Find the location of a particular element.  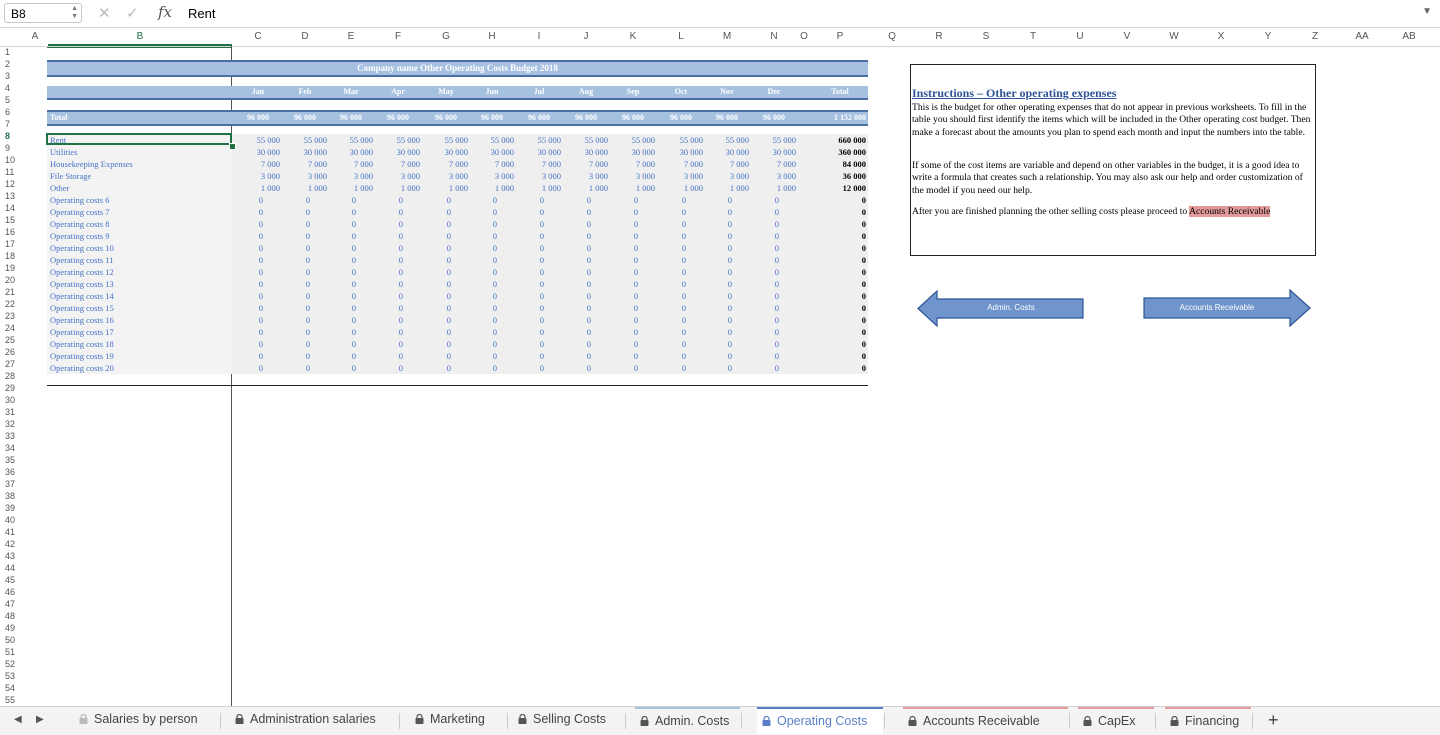

line-item-label: Utilities is located at coordinates (140, 152).